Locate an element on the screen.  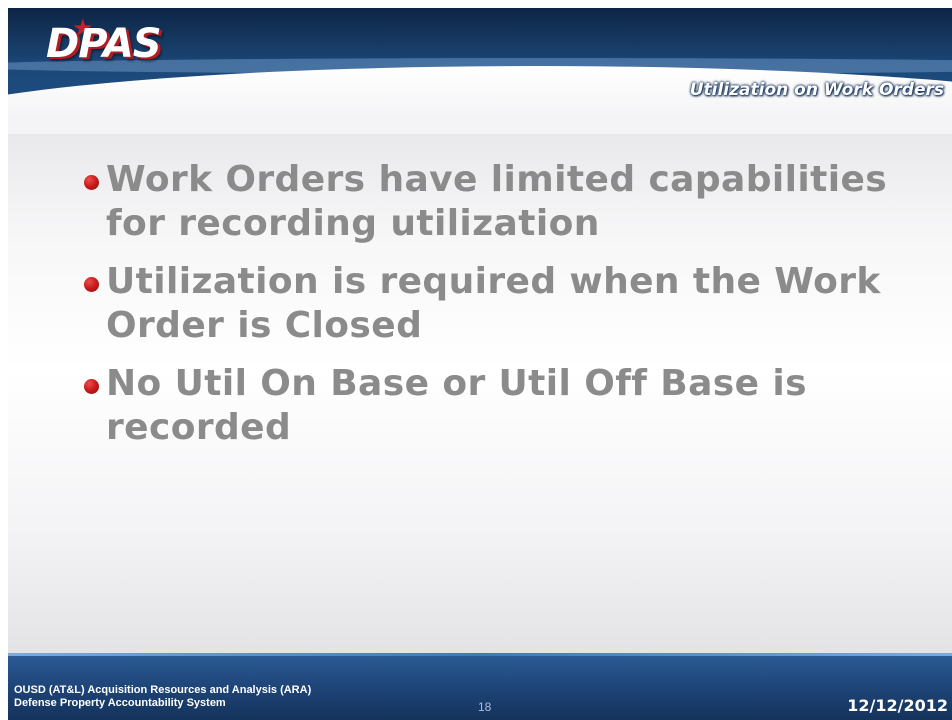
dpas-logo: ★ DPAS is located at coordinates (98, 38).